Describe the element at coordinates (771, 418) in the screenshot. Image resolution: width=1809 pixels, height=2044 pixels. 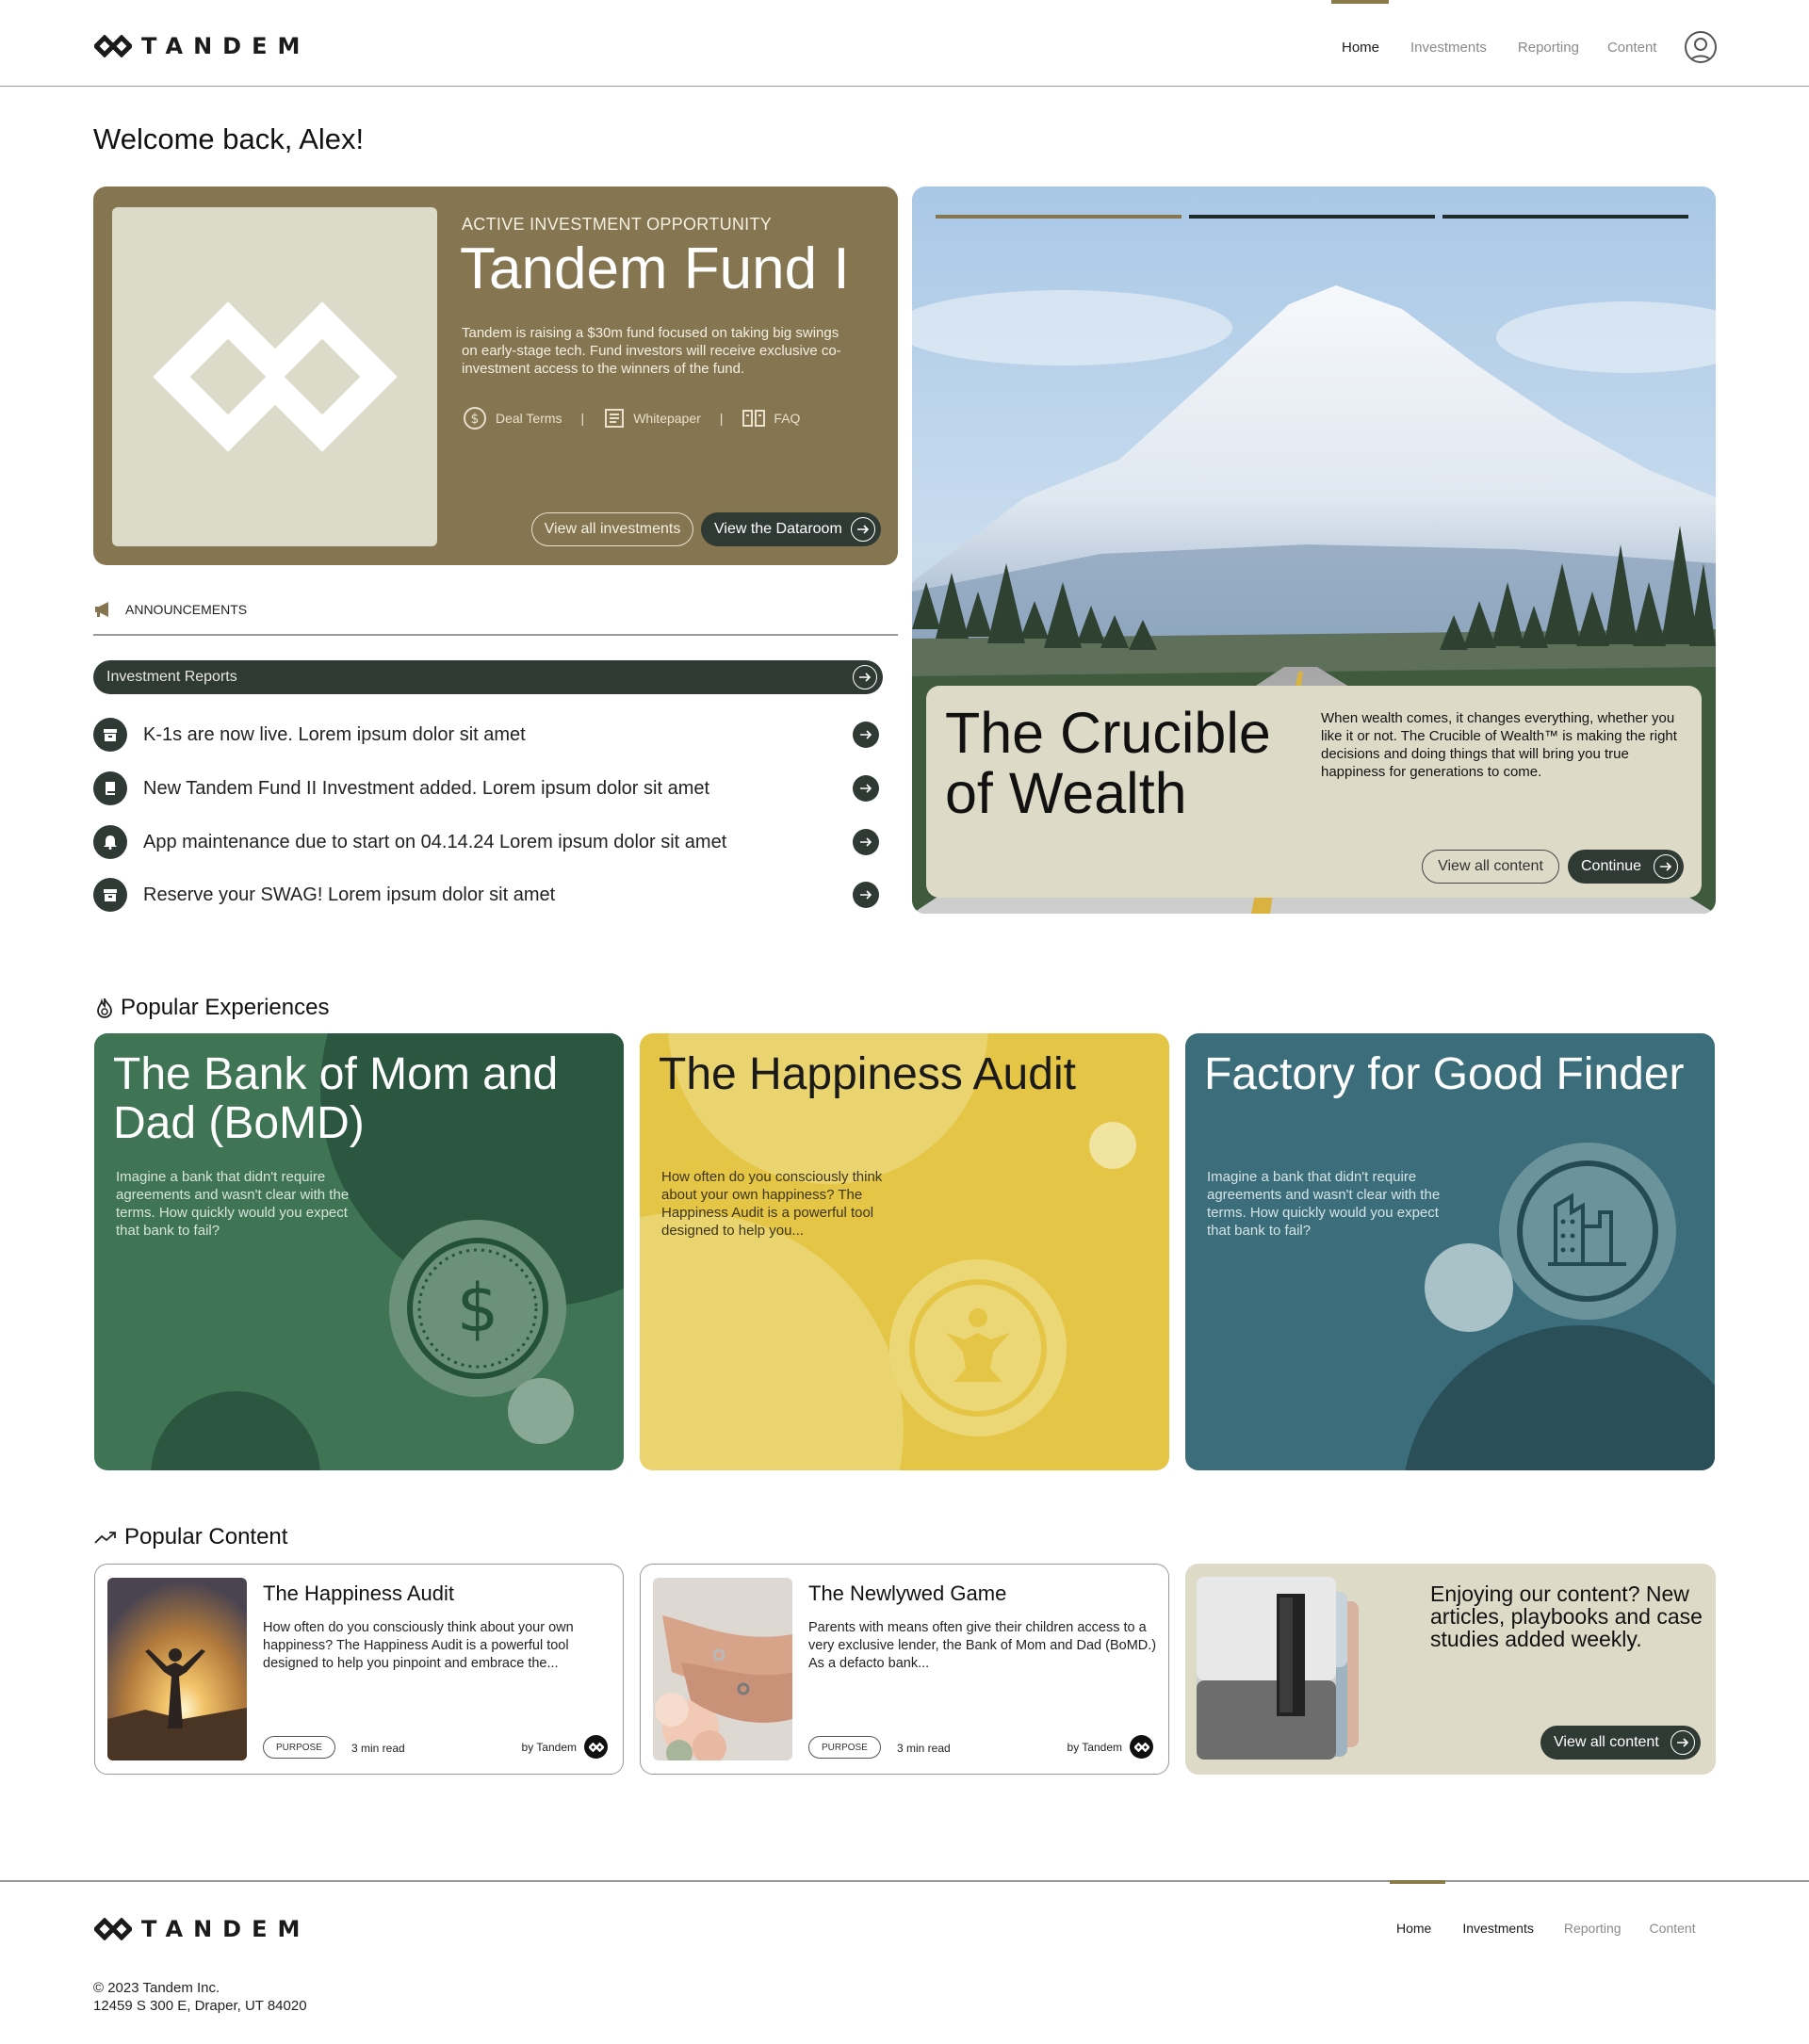
I see `faq-link: FAQ` at that location.